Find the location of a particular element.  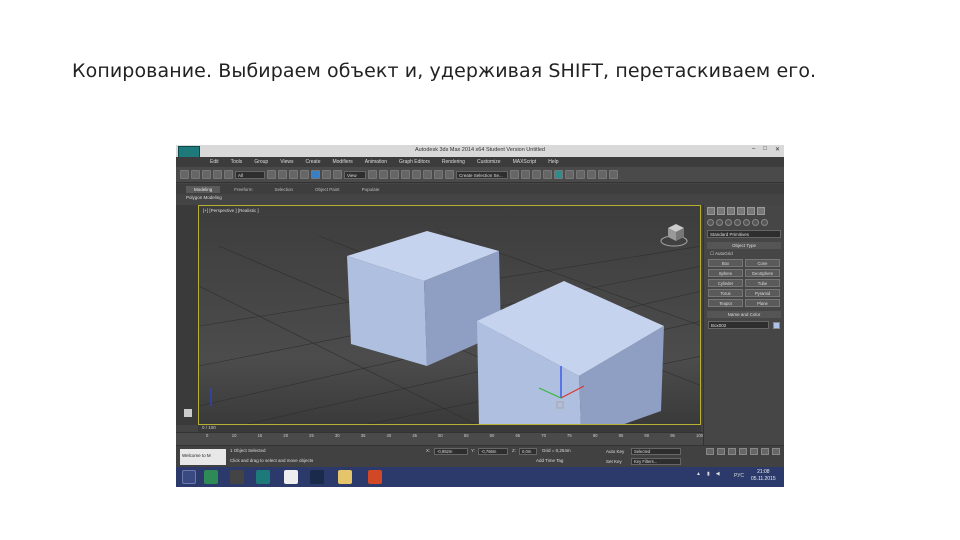

terminal-task-icon is located at coordinates (237, 477).